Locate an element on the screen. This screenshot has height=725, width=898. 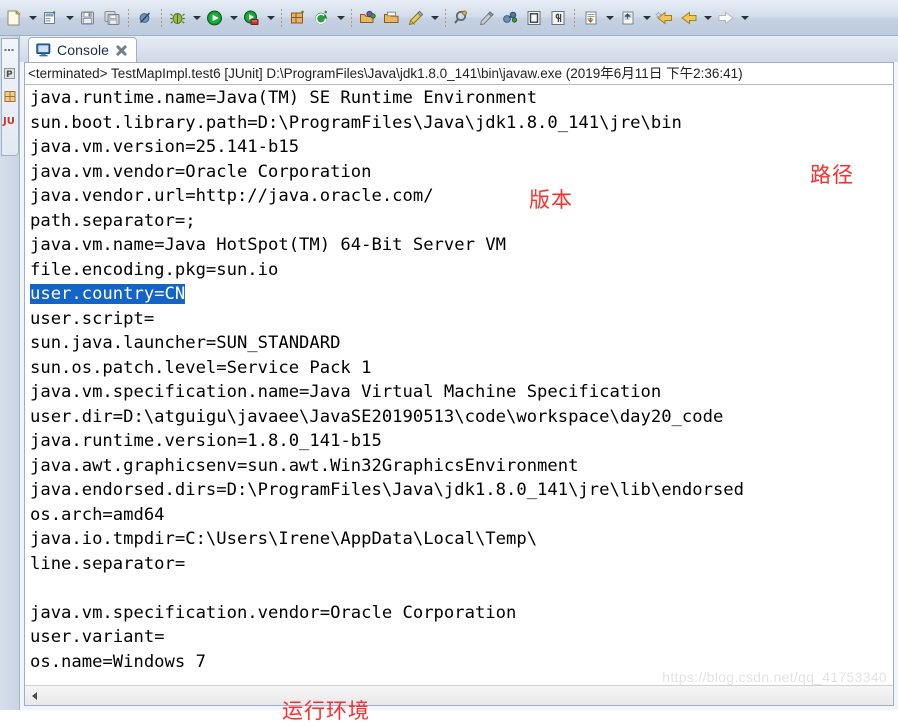
annotation-button is located at coordinates (486, 18).